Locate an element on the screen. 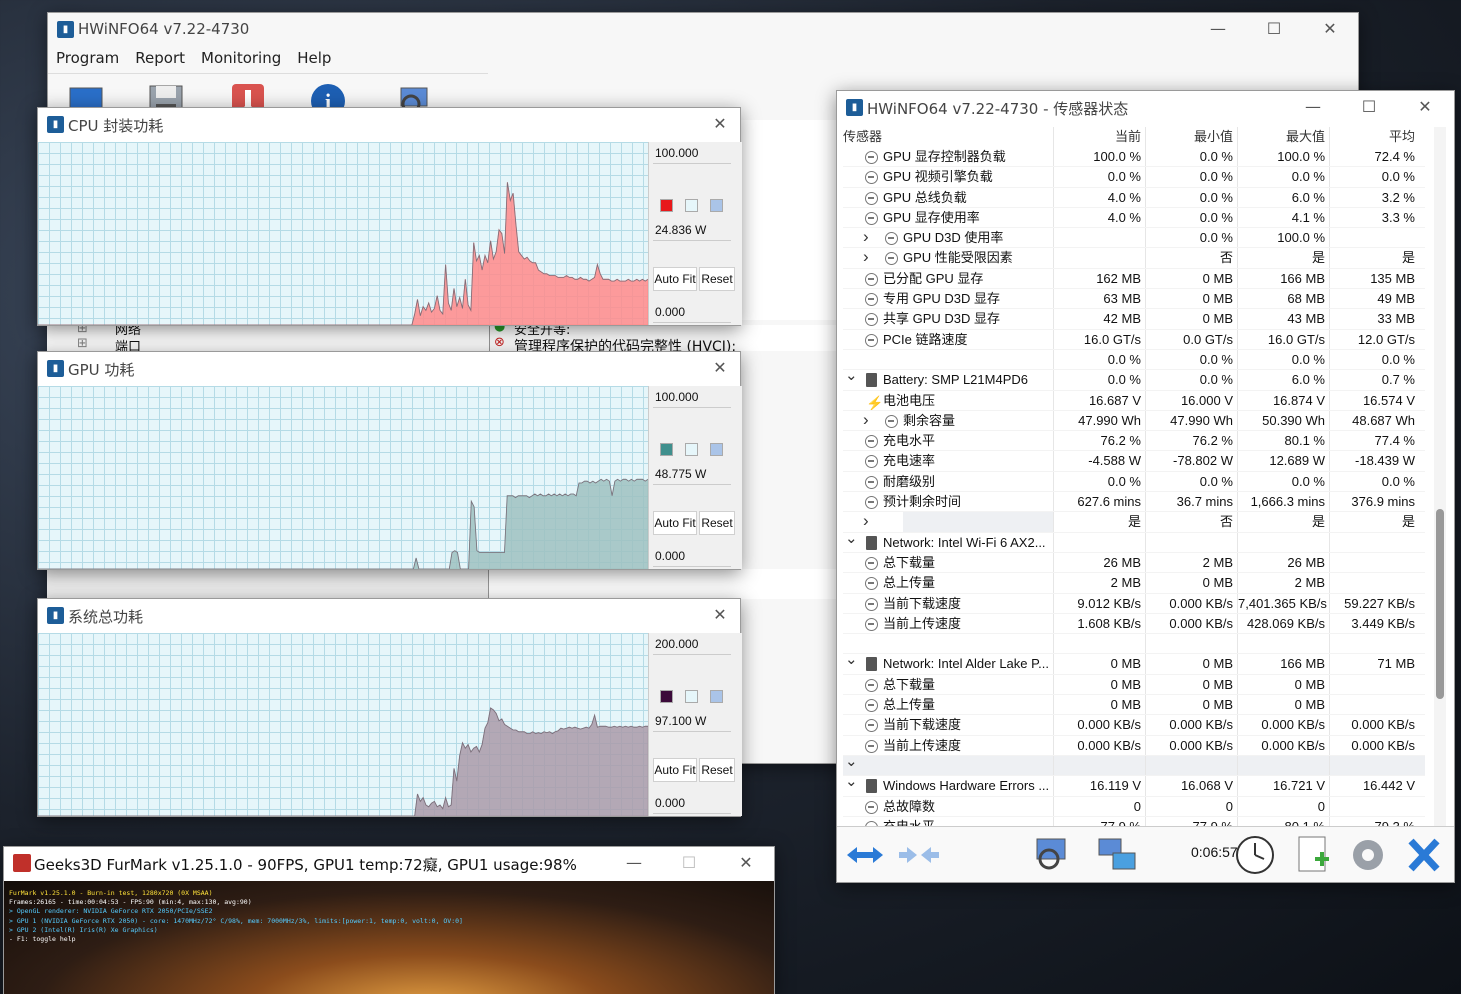  sensor-row: › GPU D3D 使用率 0.0 % 100.0 % is located at coordinates (1134, 238).